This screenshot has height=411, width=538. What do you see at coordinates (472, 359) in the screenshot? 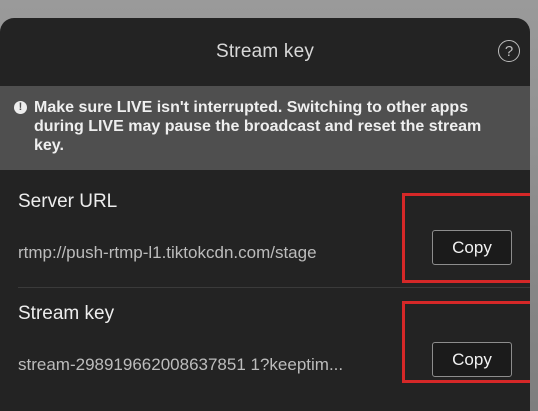
I see `copy-stream-key-button: Copy` at bounding box center [472, 359].